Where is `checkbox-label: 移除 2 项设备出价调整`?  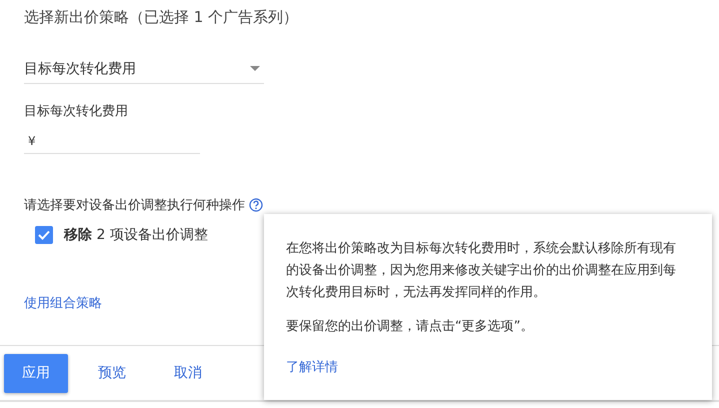 checkbox-label: 移除 2 项设备出价调整 is located at coordinates (136, 235).